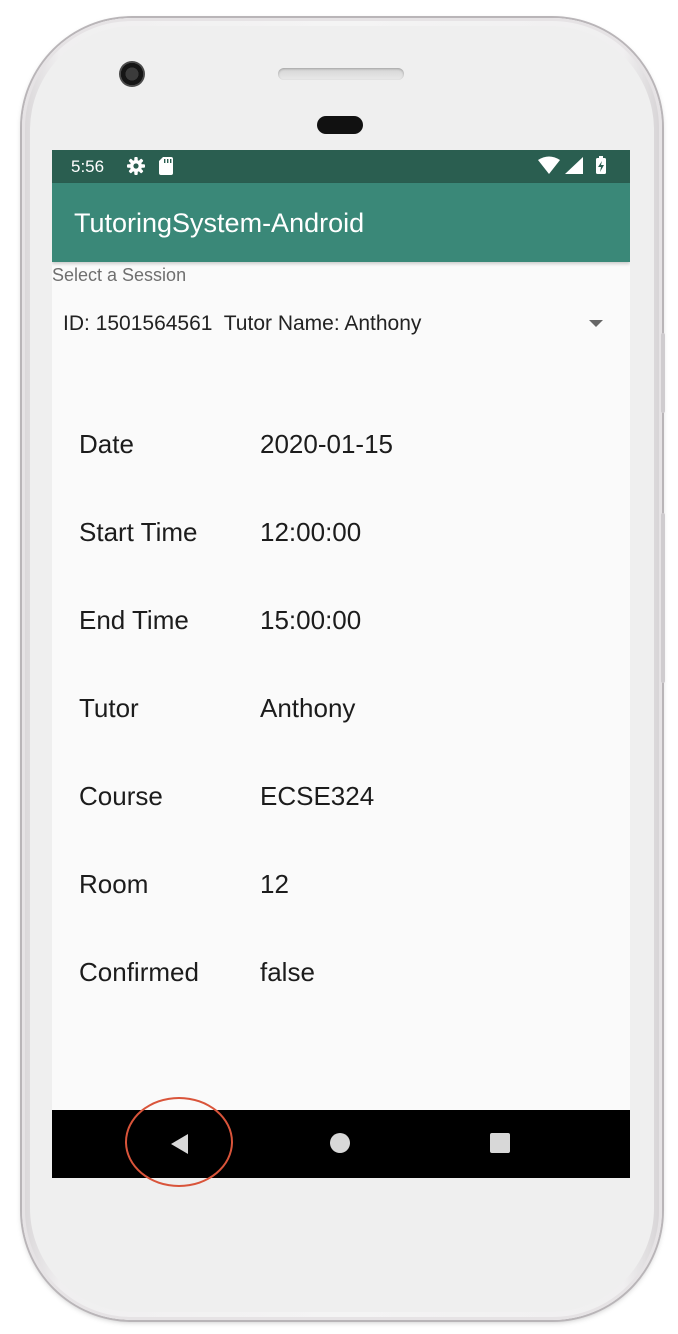  I want to click on front-camera, so click(132, 74).